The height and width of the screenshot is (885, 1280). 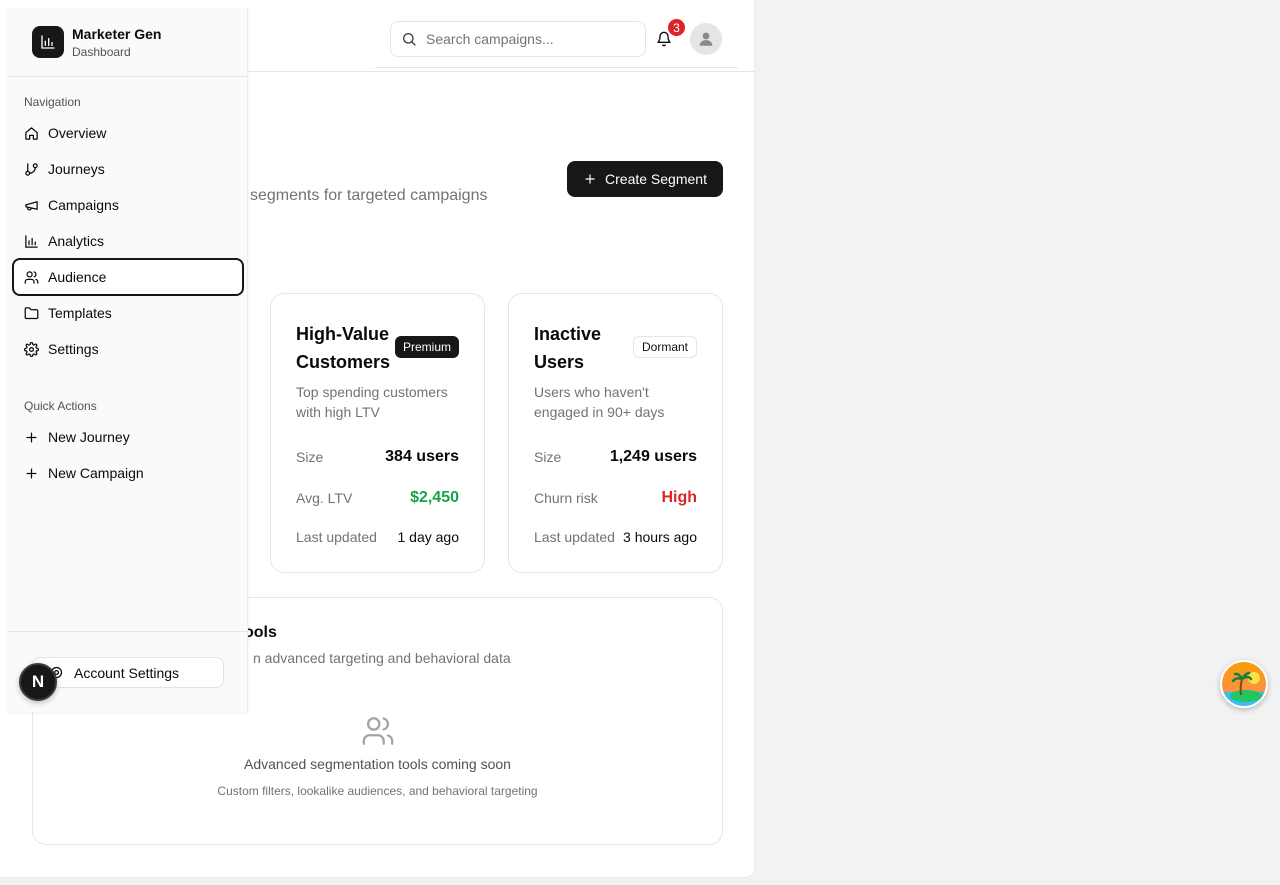 I want to click on sidebar-item-new-campaign: New Campaign, so click(x=128, y=473).